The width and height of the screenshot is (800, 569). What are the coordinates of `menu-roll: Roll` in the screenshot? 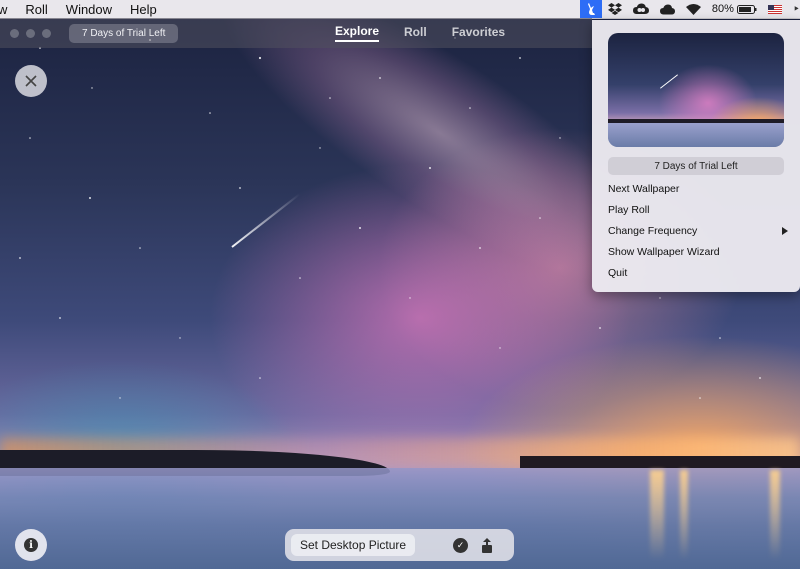 It's located at (36, 9).